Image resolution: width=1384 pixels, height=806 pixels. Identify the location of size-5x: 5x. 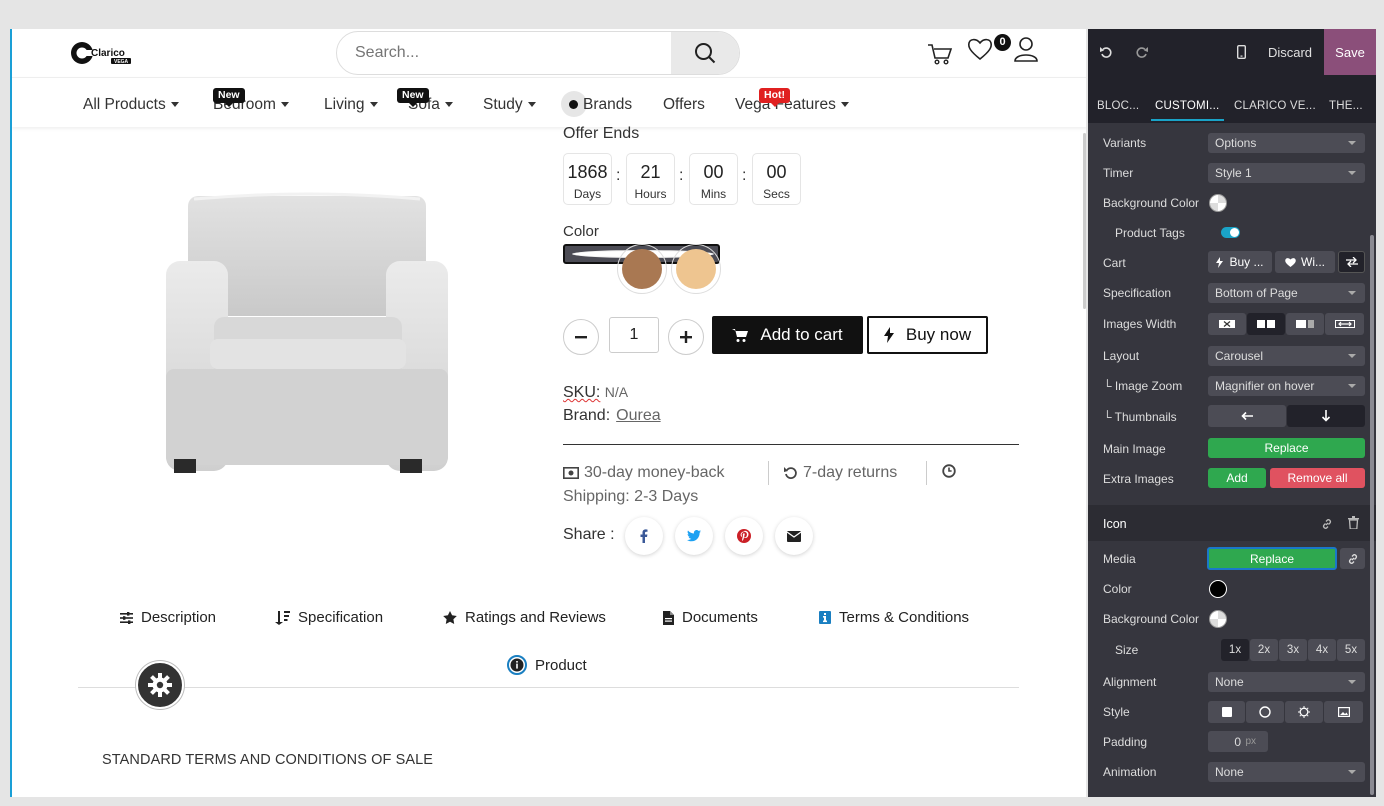
(1351, 650).